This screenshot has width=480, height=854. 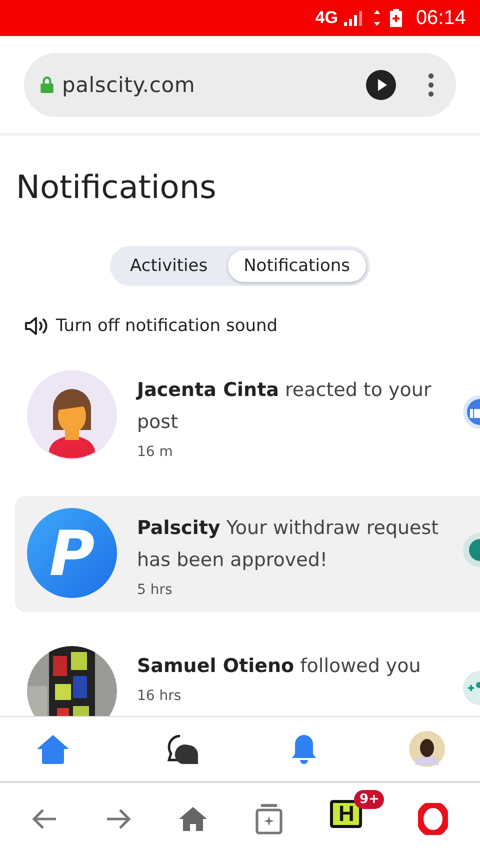 I want to click on timestamp: 16 hrs, so click(x=159, y=696).